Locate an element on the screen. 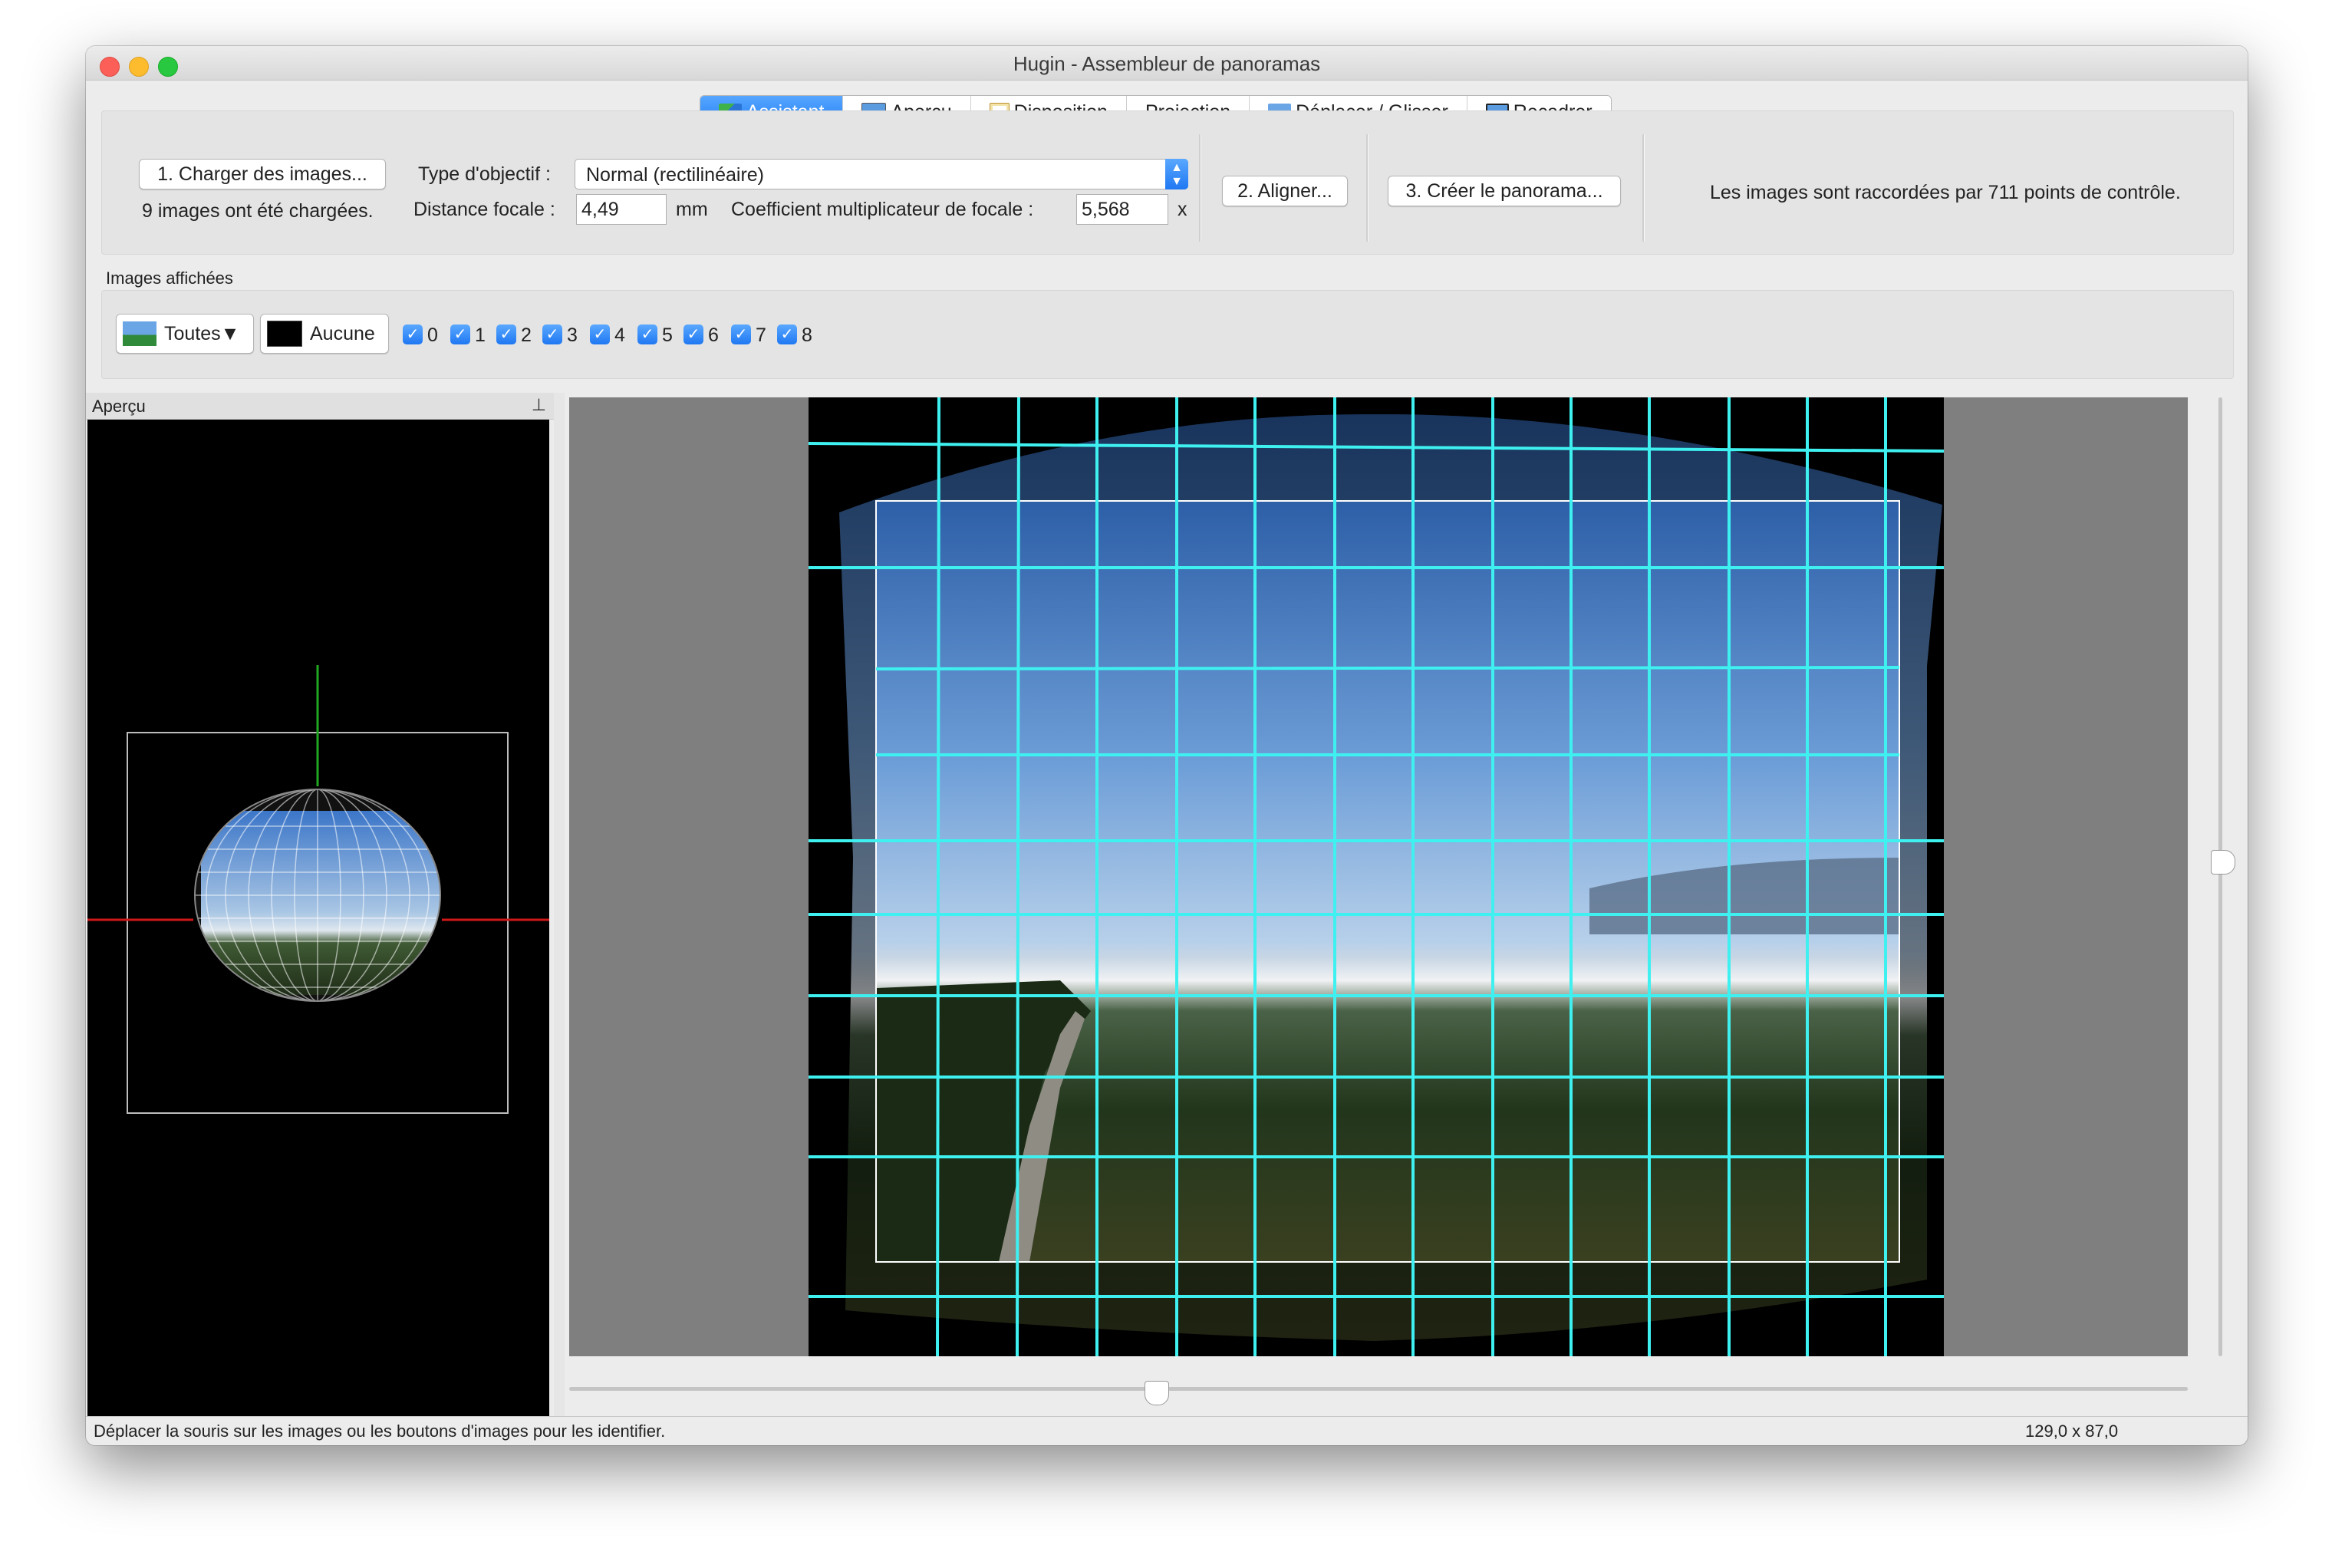  crop-factor-unit: x is located at coordinates (1182, 209).